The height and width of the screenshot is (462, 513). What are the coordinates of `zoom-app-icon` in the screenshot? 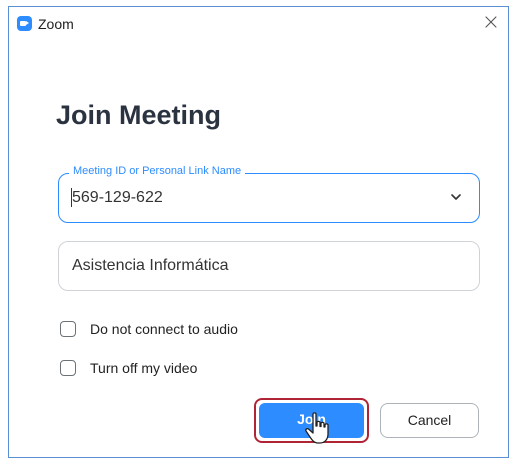 It's located at (24, 23).